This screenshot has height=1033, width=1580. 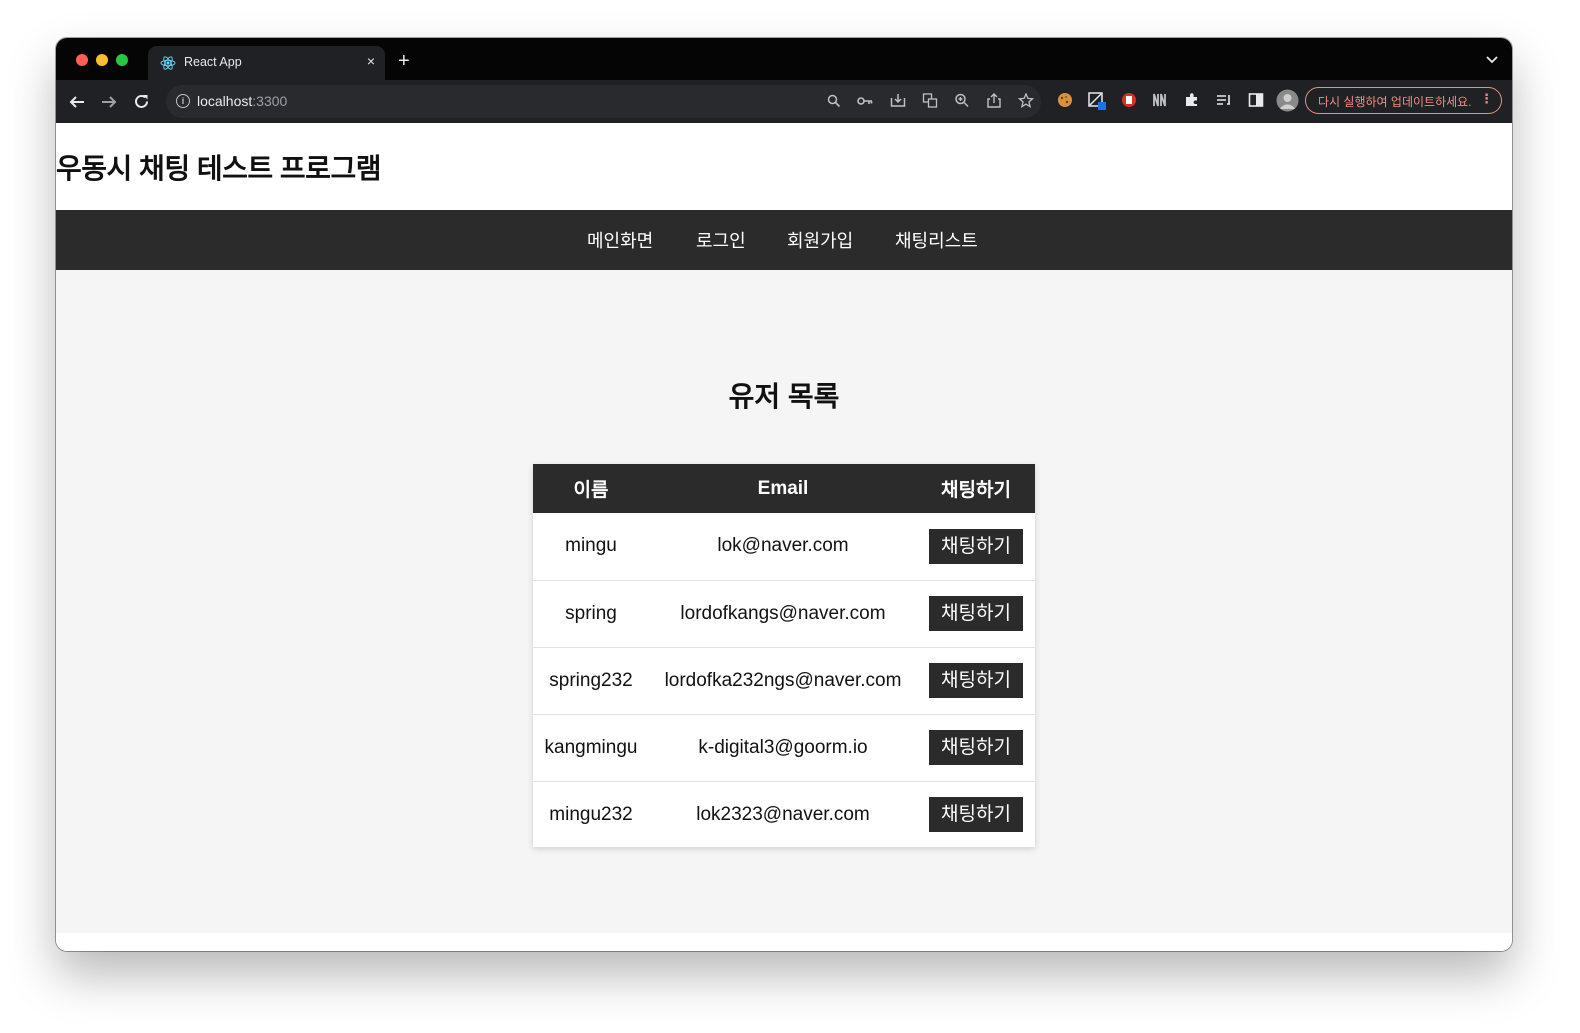 I want to click on table-row: mingu lok@naver.com 채팅하기, so click(x=784, y=546).